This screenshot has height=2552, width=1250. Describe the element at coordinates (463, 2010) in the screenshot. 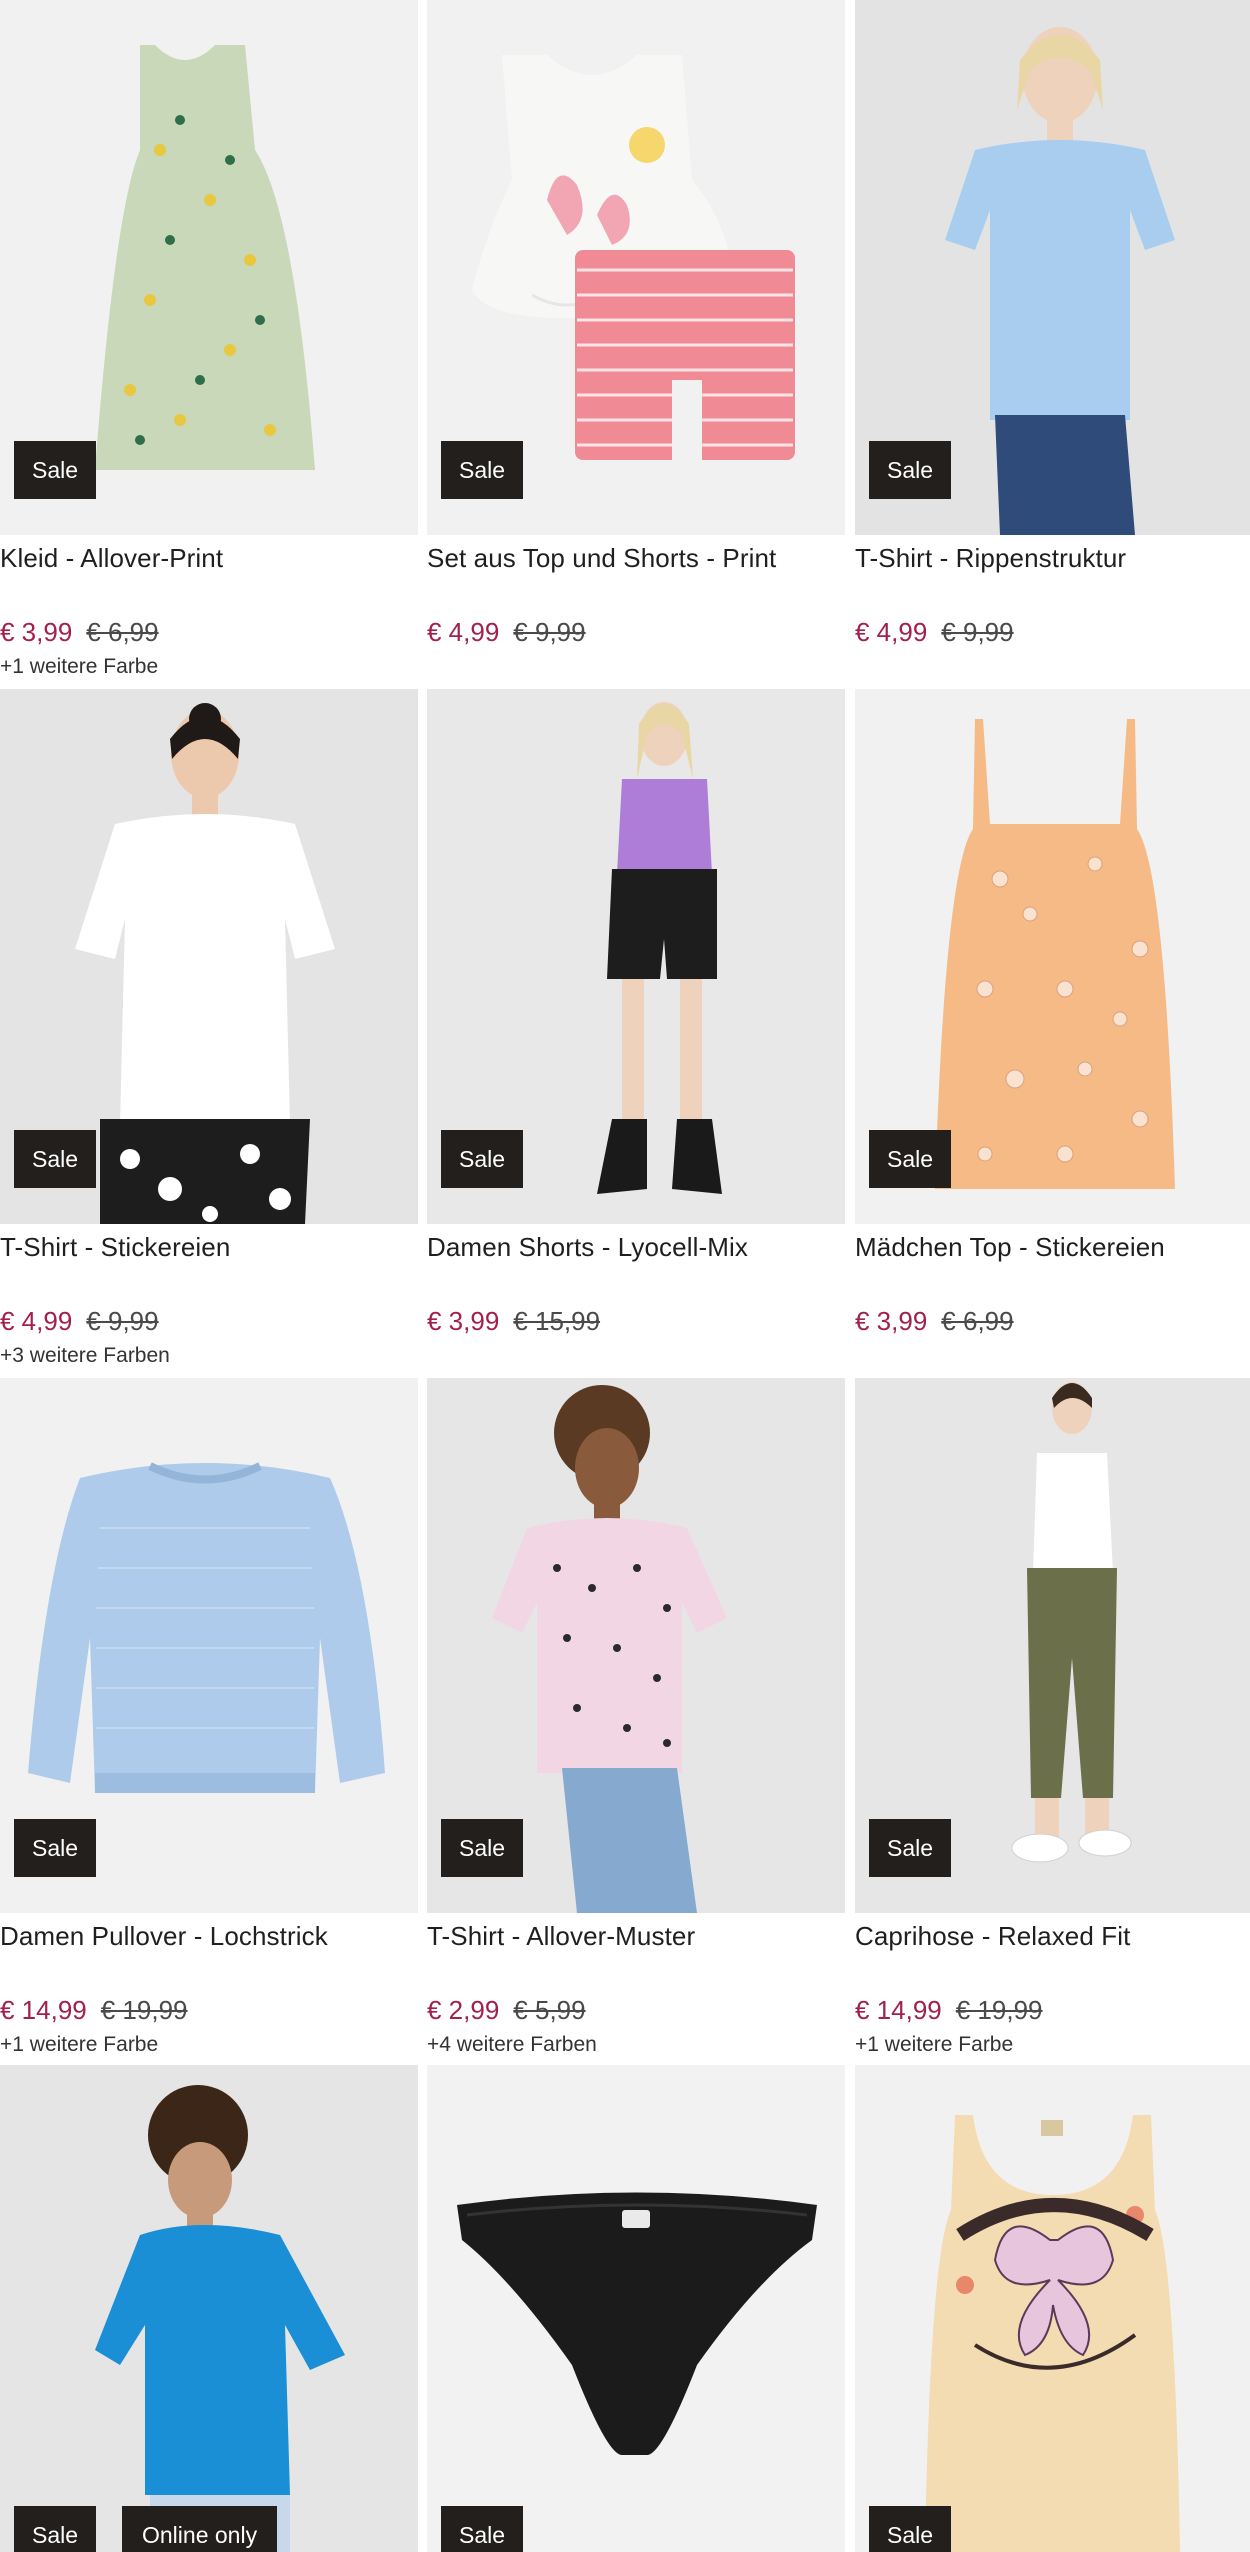

I see `sale-price: € 2,99` at that location.